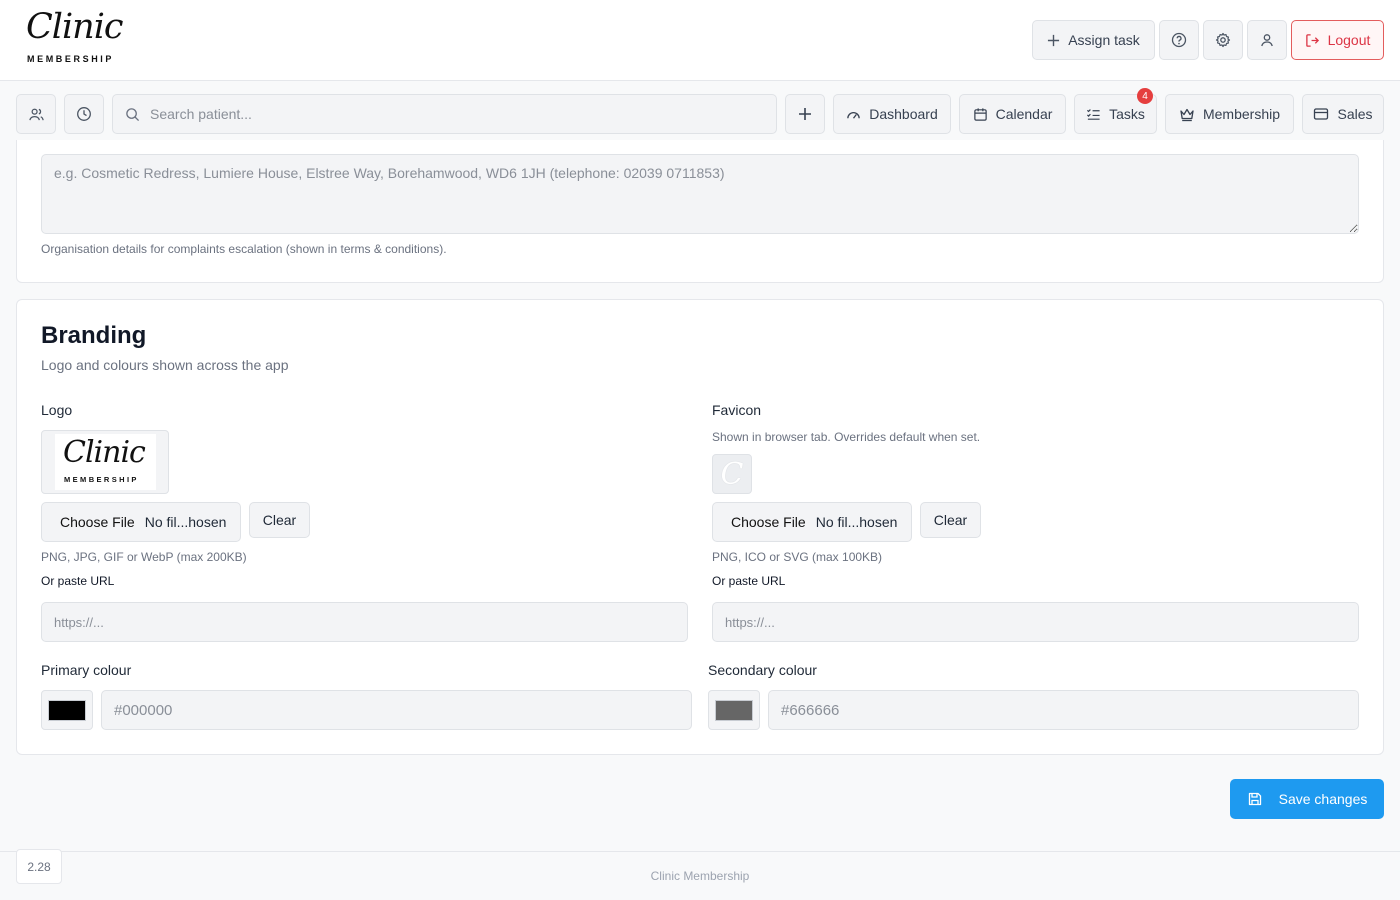  I want to click on logo-sub-text: MEMBERSHIP, so click(71, 59).